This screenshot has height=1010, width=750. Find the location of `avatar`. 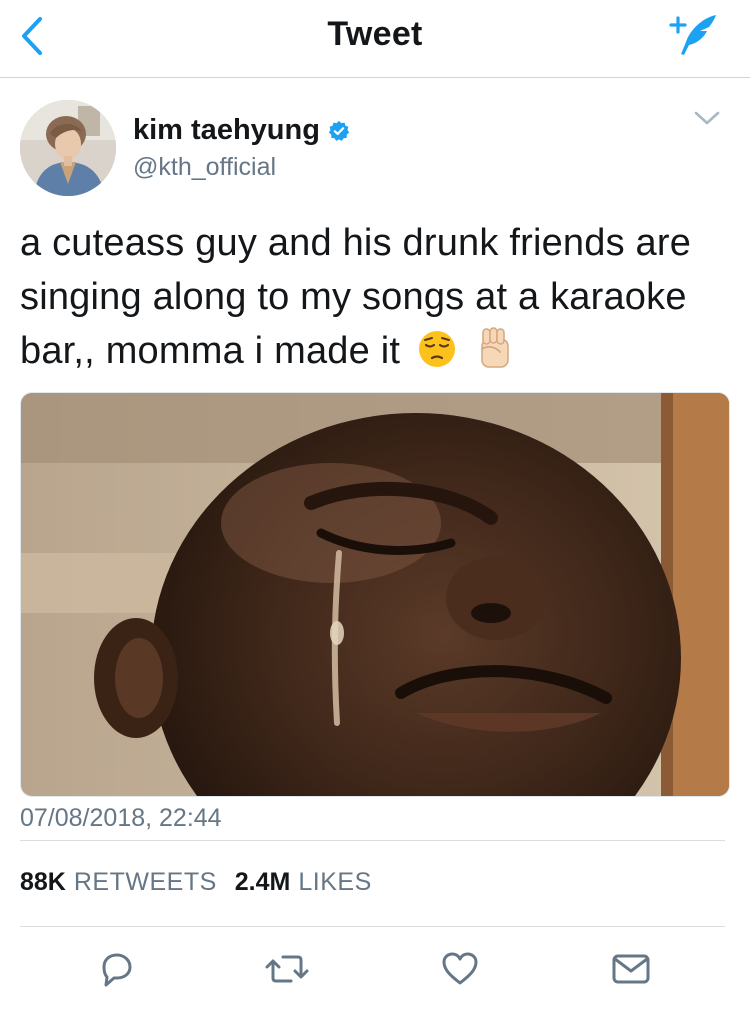

avatar is located at coordinates (68, 148).